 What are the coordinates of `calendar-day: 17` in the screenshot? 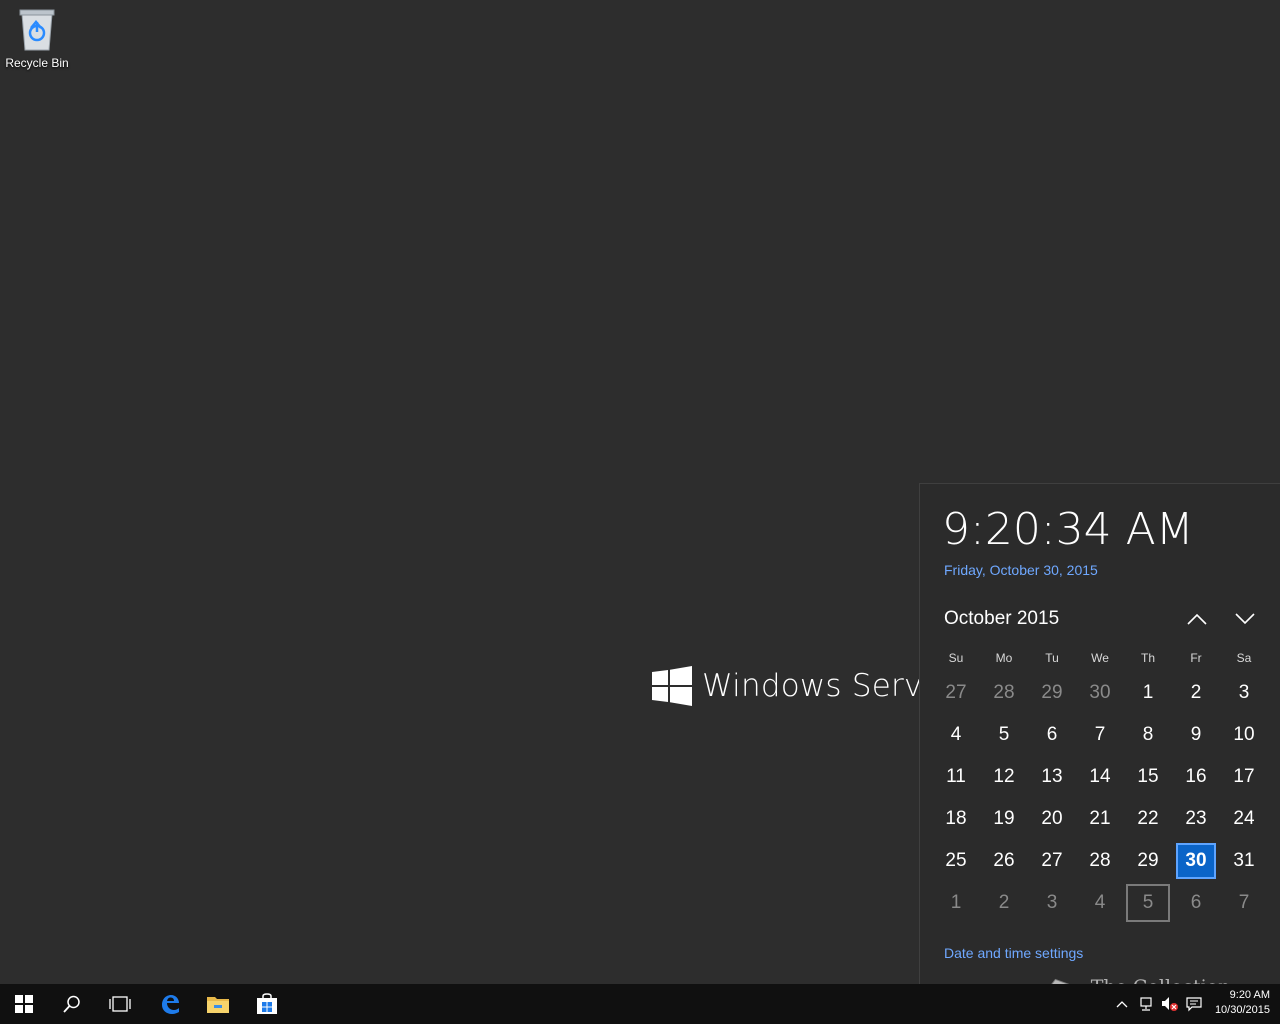 It's located at (1244, 777).